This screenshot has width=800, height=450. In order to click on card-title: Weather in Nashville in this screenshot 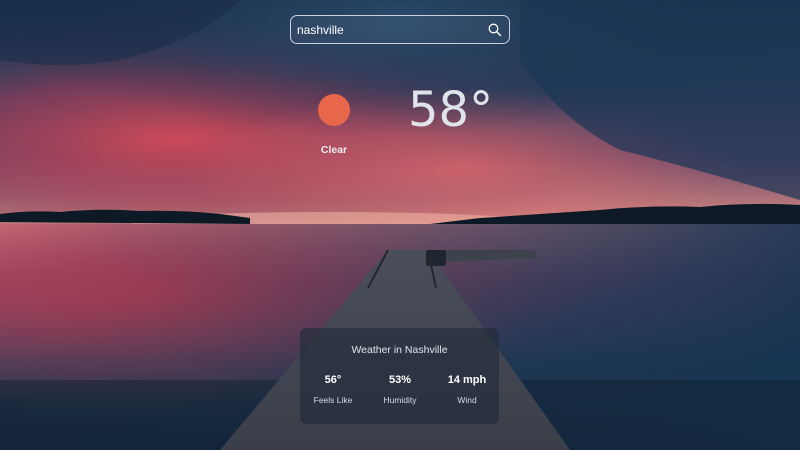, I will do `click(399, 350)`.